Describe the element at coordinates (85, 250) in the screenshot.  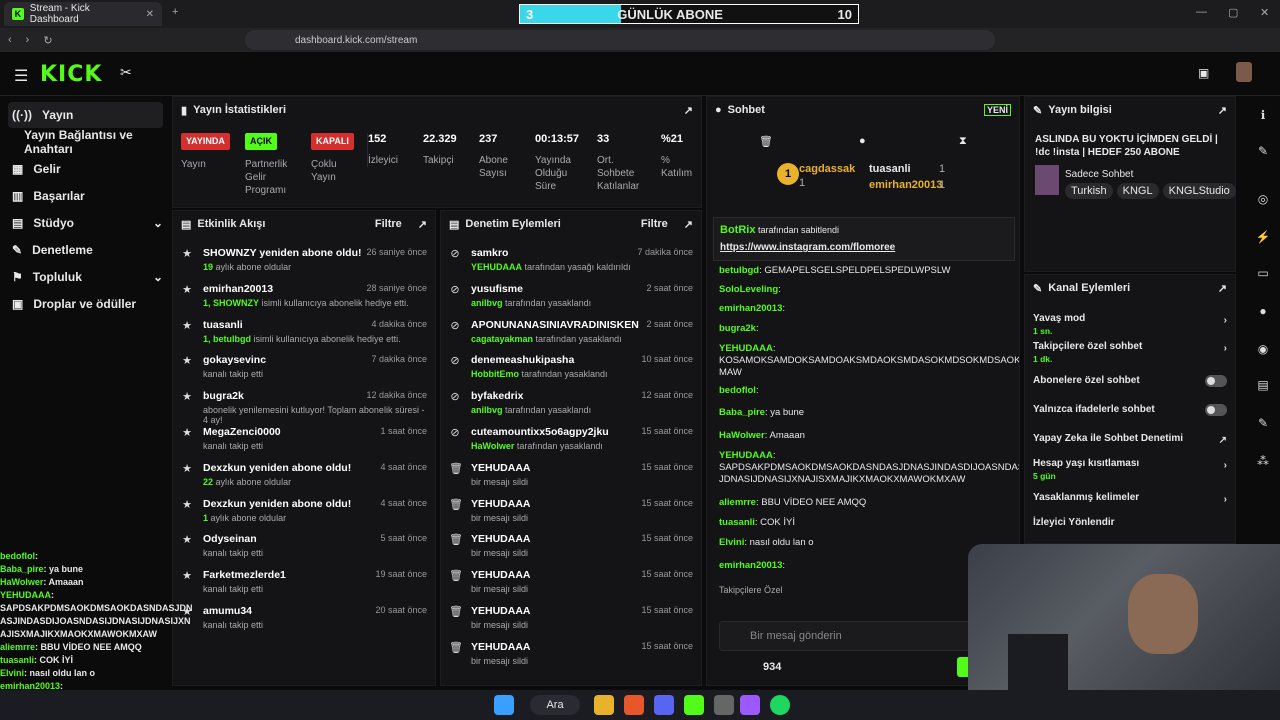
I see `sidebar-item-denetleme: ✎ Denetleme` at that location.